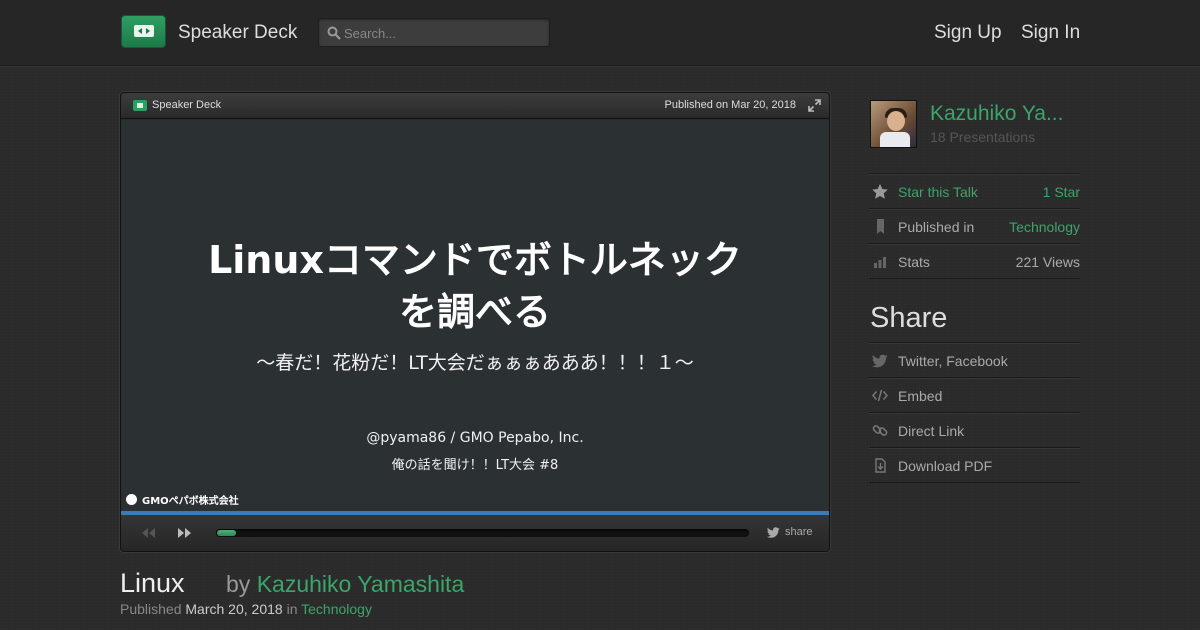 The width and height of the screenshot is (1200, 630). I want to click on by-label: by, so click(238, 584).